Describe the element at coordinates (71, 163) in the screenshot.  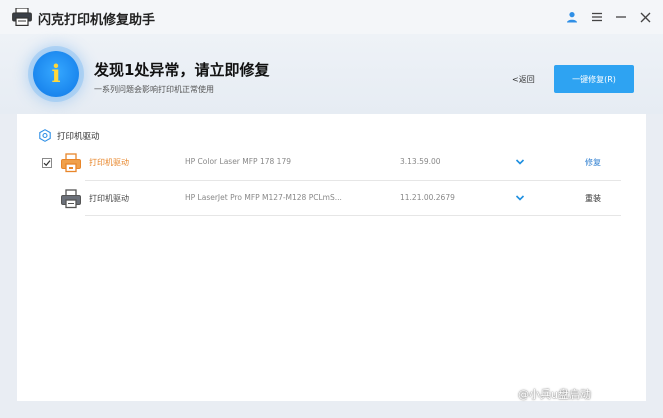
I see `printer-warning-icon` at that location.